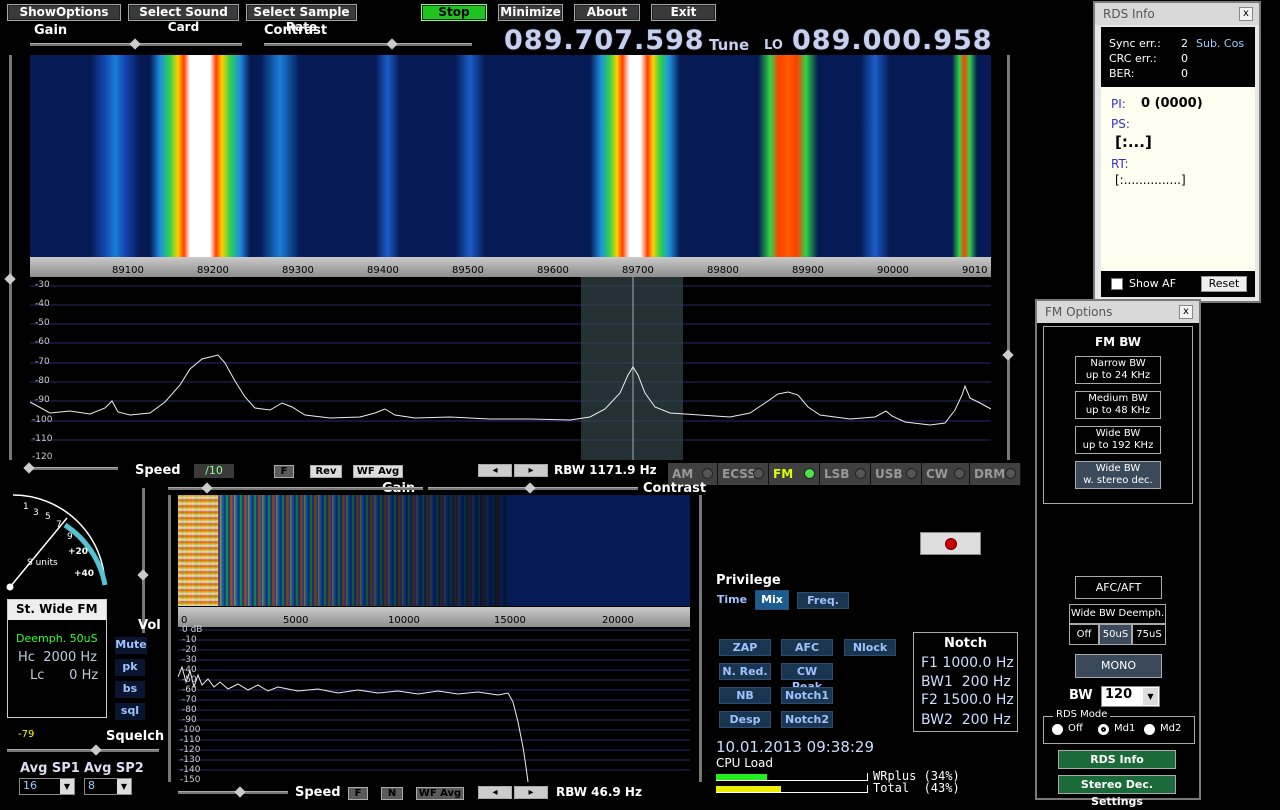  Describe the element at coordinates (114, 768) in the screenshot. I see `avg-sp2-label: Avg SP2` at that location.